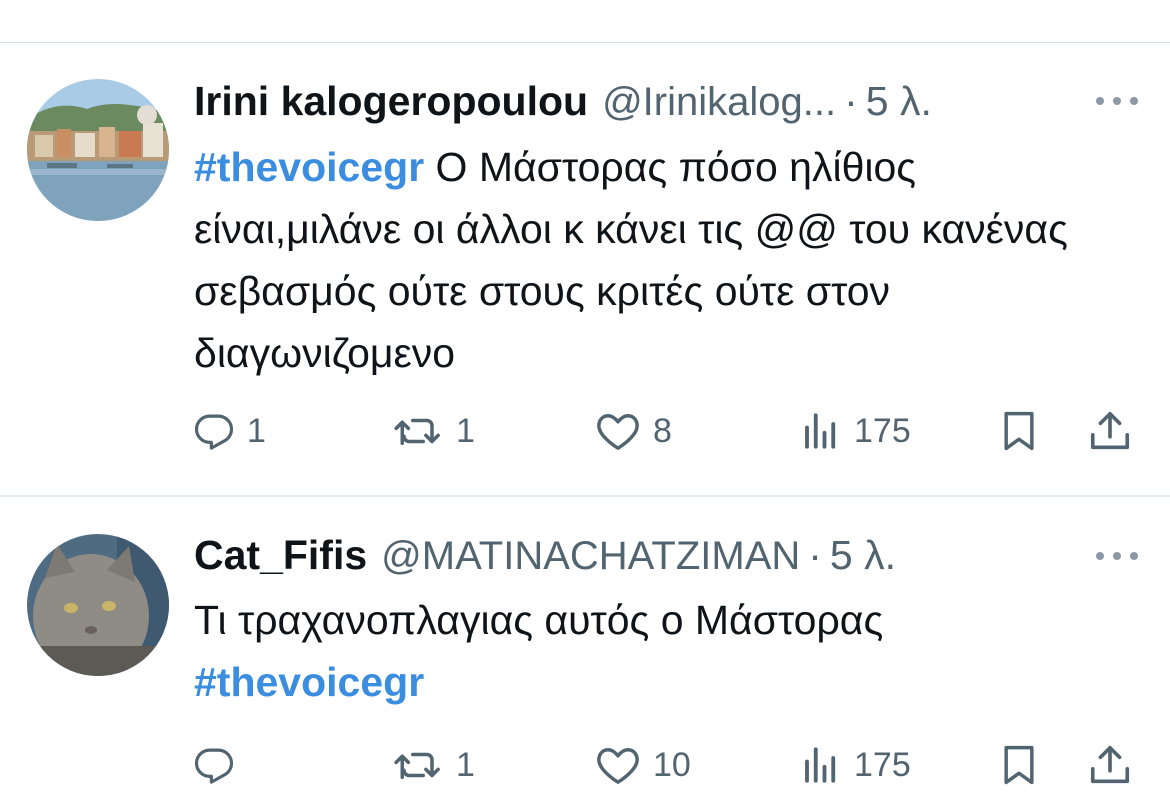  What do you see at coordinates (882, 430) in the screenshot?
I see `views-count: 175` at bounding box center [882, 430].